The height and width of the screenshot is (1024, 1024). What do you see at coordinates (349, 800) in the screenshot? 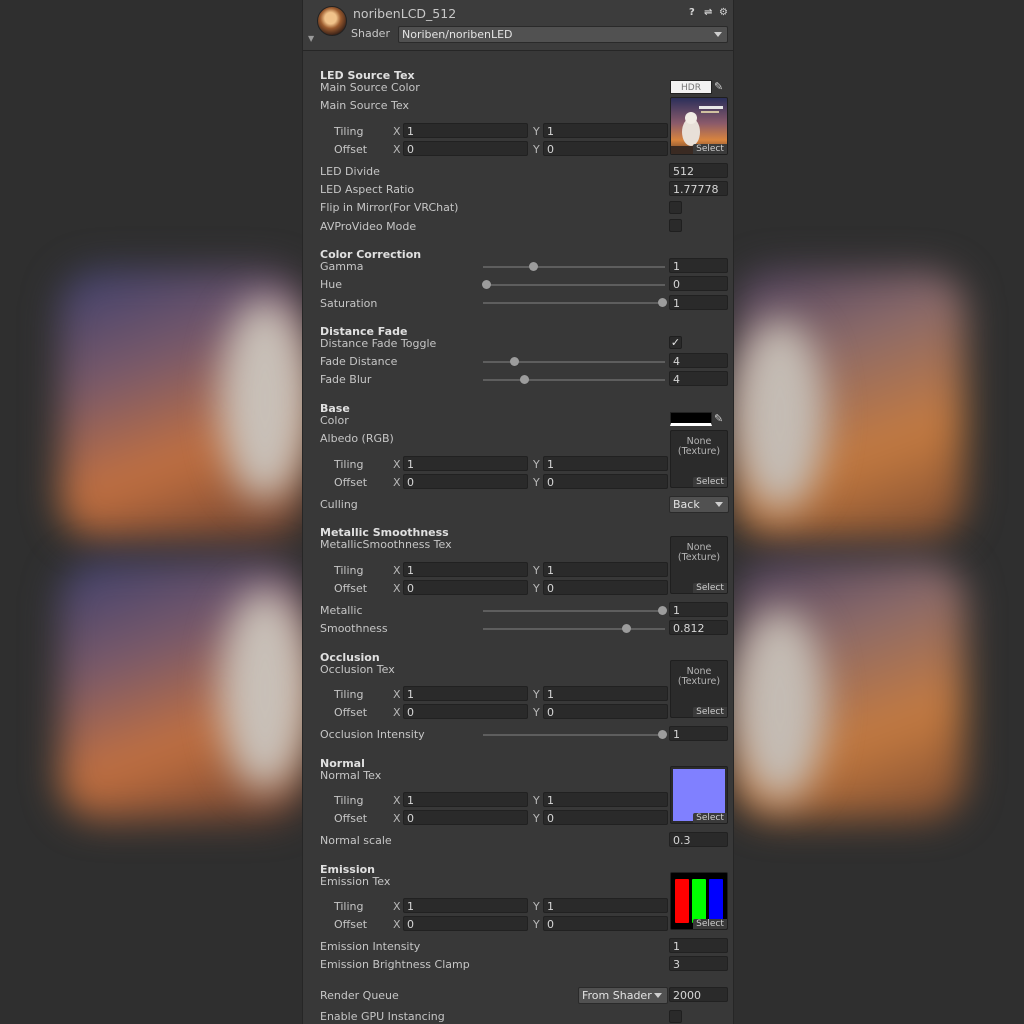
I see `normal-tiling-label: Tiling` at bounding box center [349, 800].